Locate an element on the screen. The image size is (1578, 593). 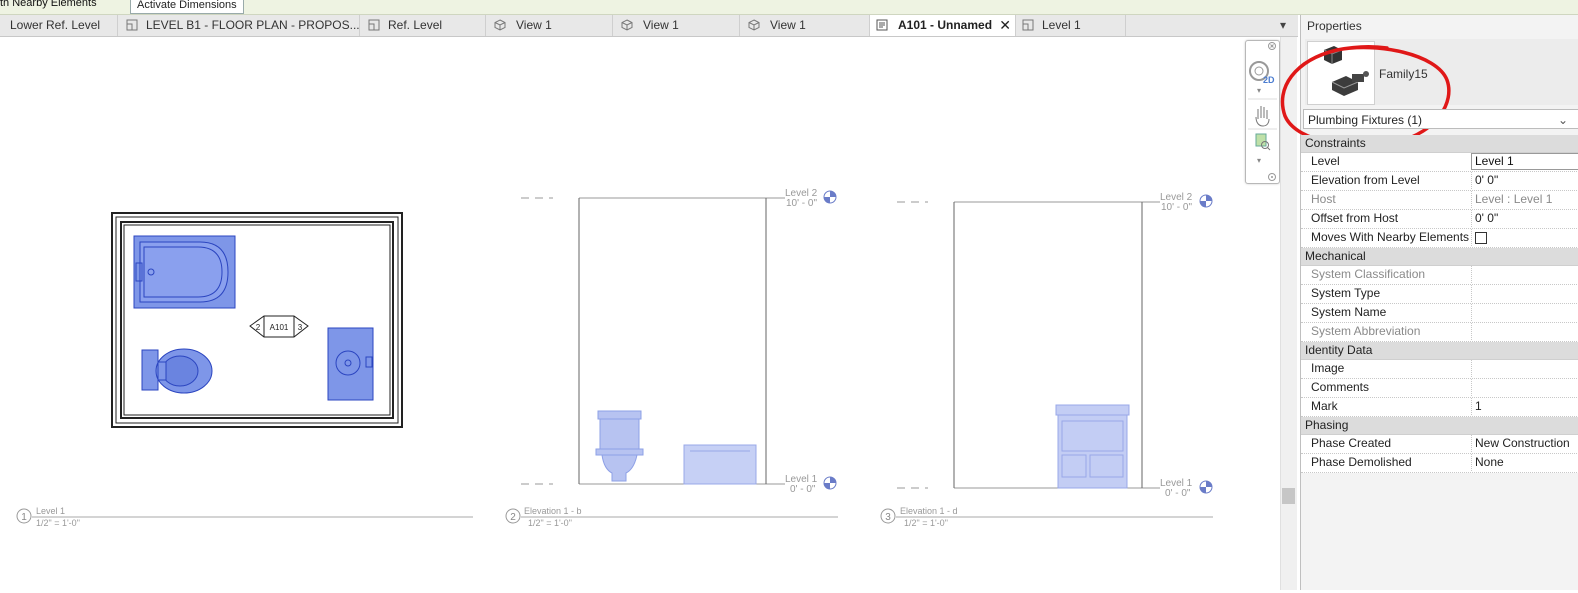
elevation-tag: A101 2 3 is located at coordinates (279, 326).